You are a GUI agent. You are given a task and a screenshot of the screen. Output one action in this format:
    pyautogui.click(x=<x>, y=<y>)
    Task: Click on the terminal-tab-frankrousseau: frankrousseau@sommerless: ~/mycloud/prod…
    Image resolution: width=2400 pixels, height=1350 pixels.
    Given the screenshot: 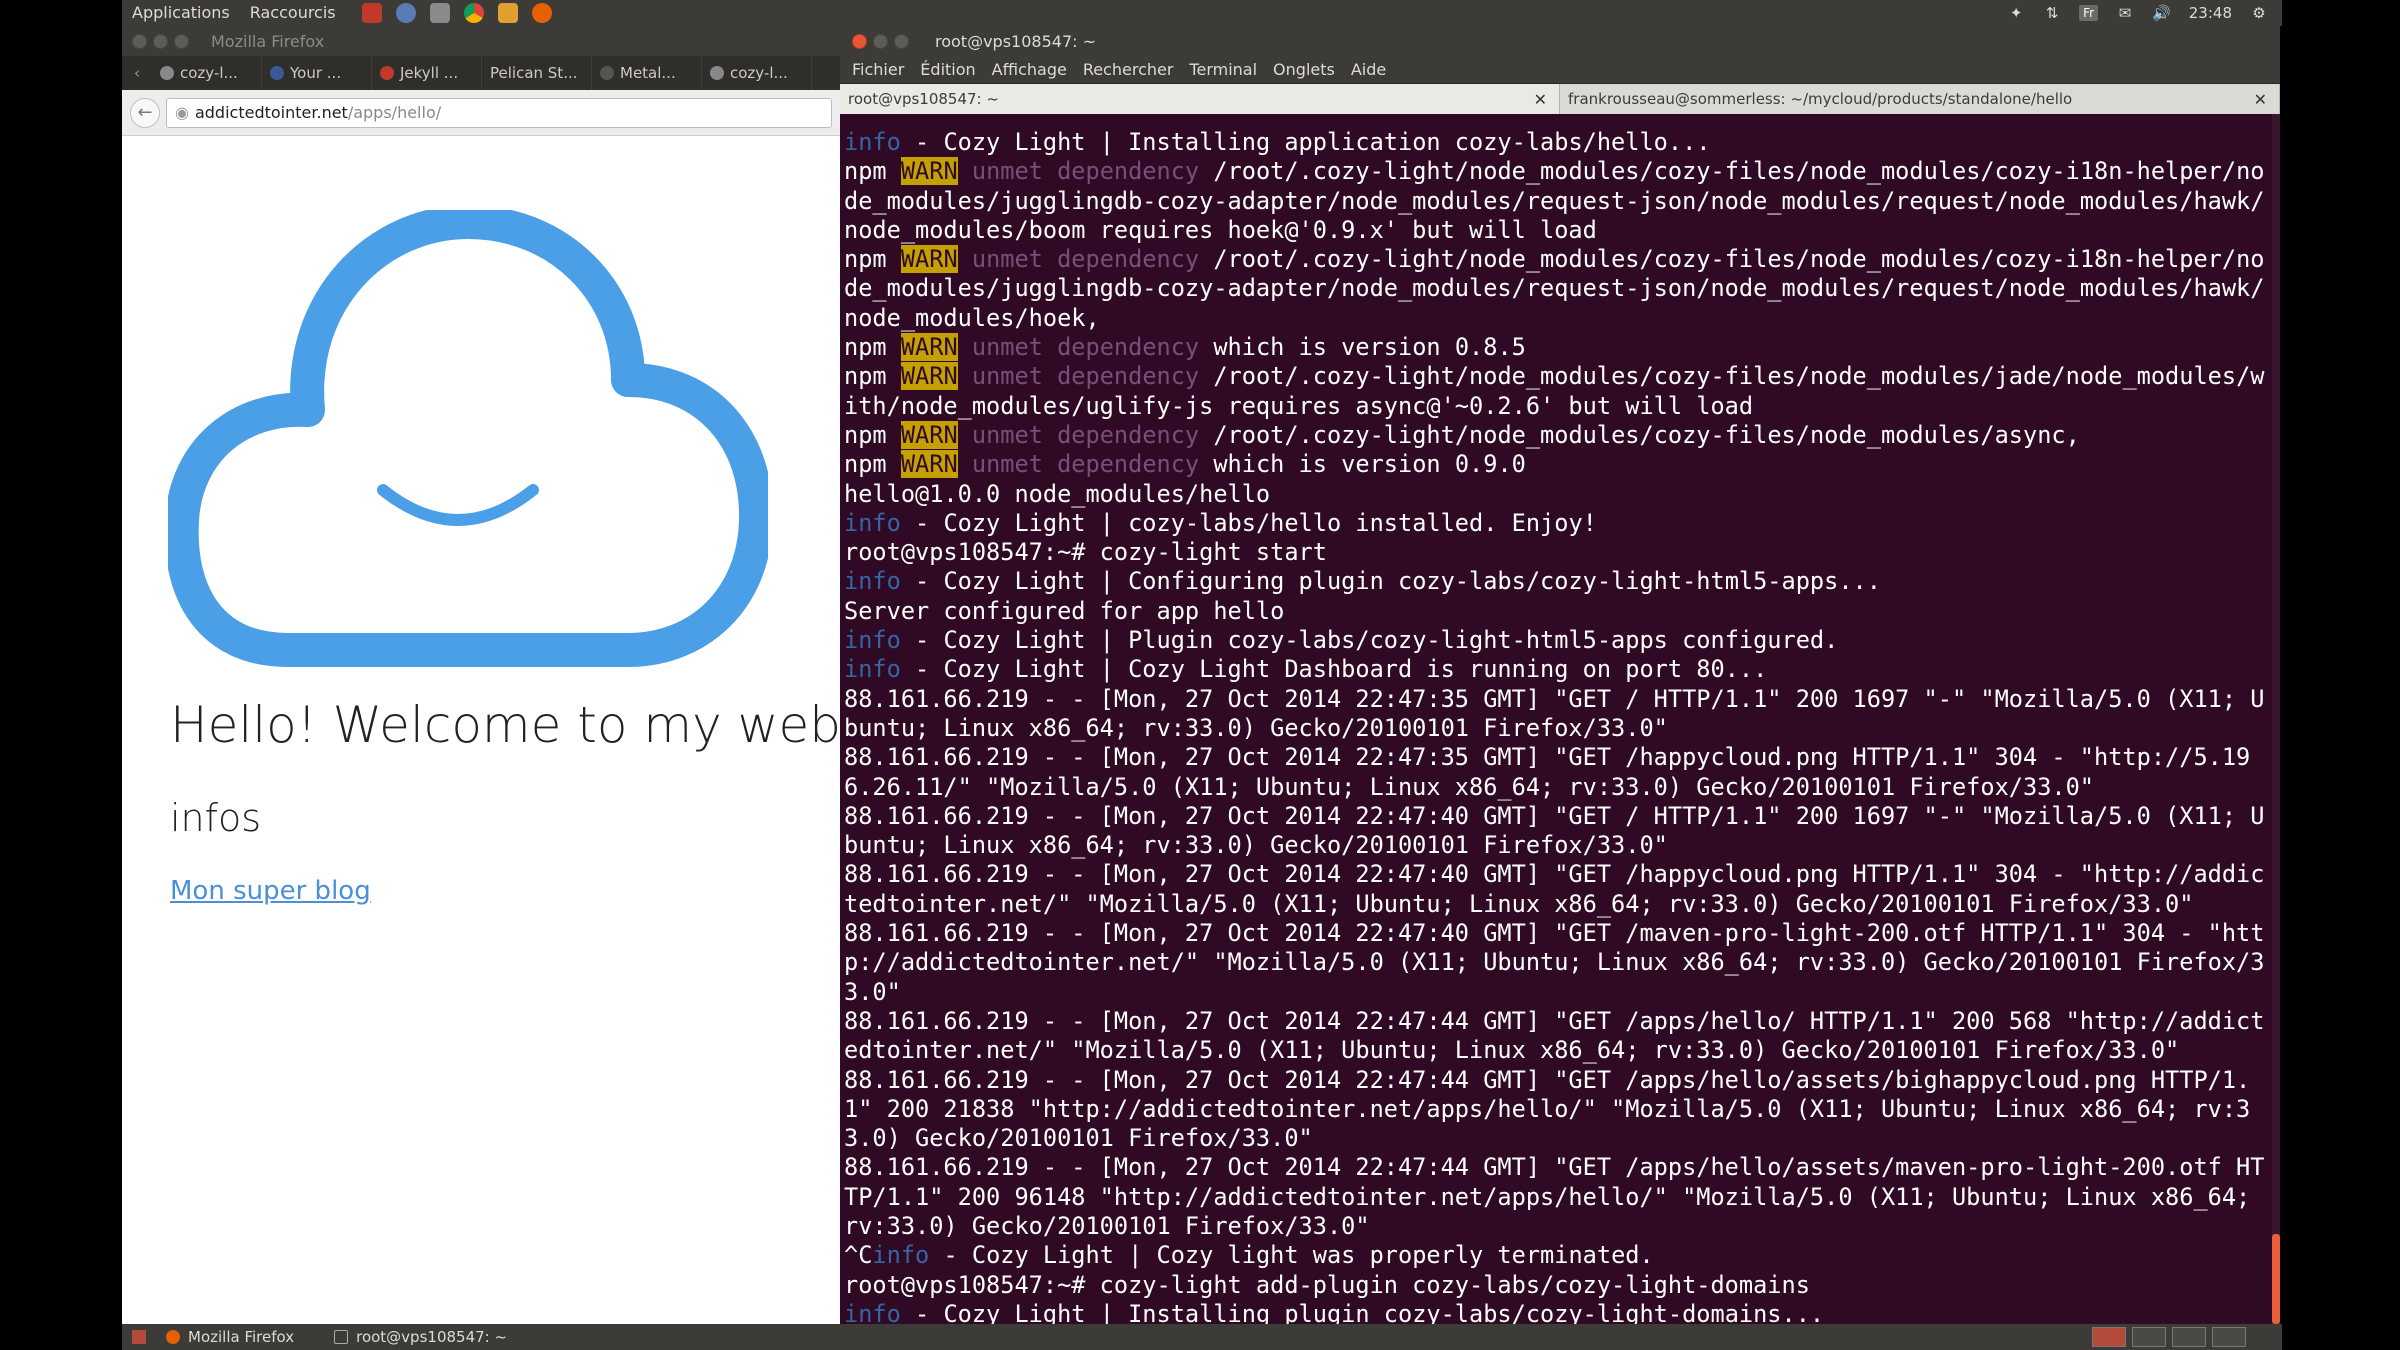 What is the action you would take?
    pyautogui.click(x=1920, y=99)
    